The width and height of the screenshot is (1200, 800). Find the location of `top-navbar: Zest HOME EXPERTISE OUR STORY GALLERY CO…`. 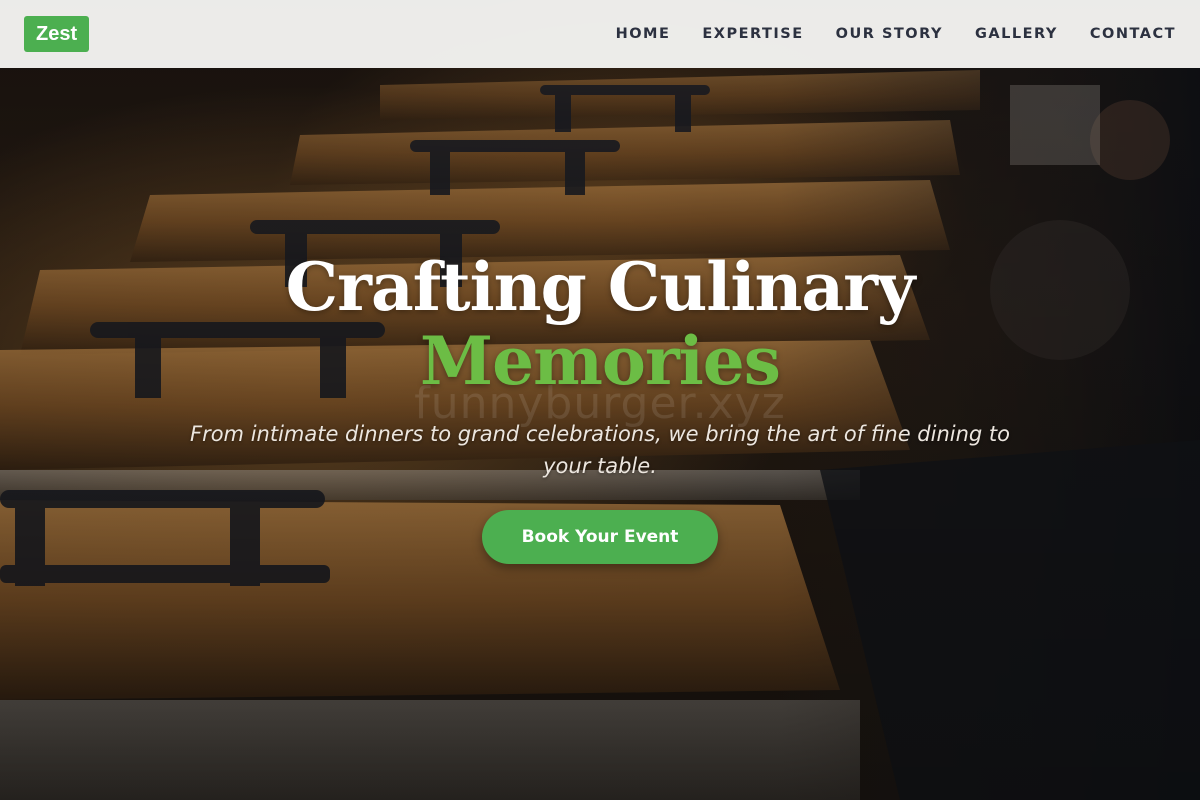

top-navbar: Zest HOME EXPERTISE OUR STORY GALLERY CO… is located at coordinates (600, 34).